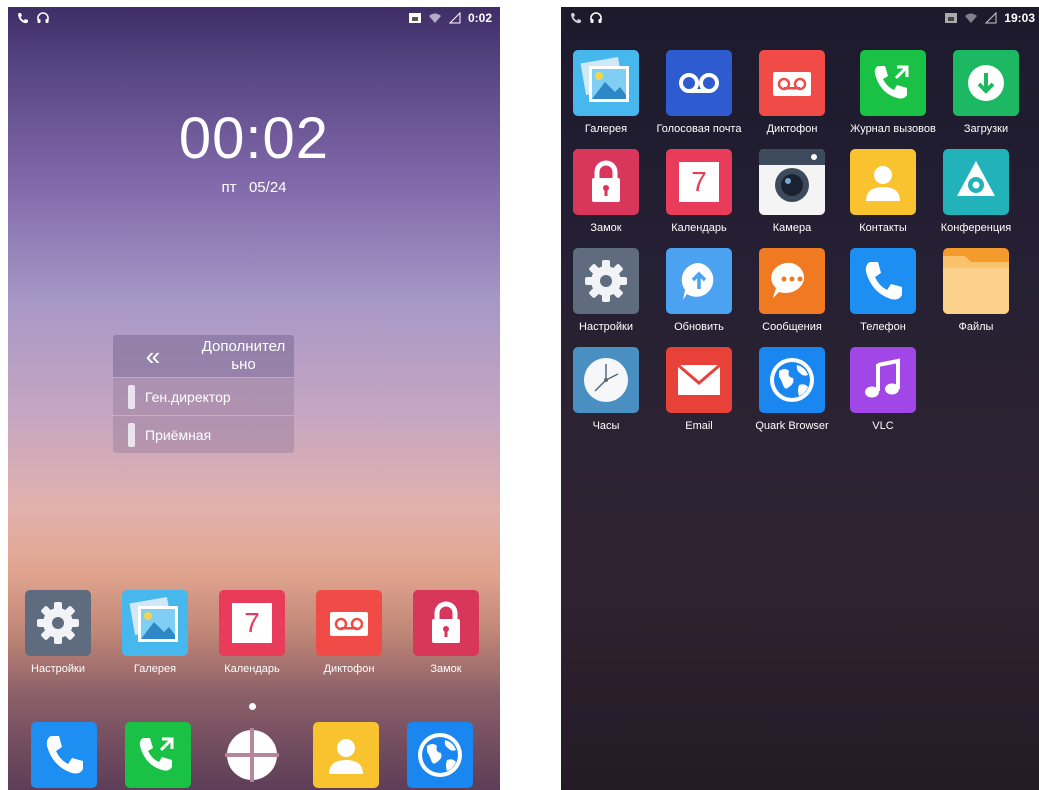  Describe the element at coordinates (986, 83) in the screenshot. I see `download-icon` at that location.